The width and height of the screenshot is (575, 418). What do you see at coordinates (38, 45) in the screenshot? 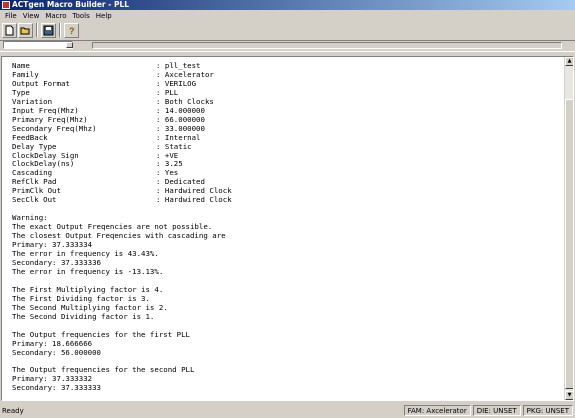
I see `macro-combo` at bounding box center [38, 45].